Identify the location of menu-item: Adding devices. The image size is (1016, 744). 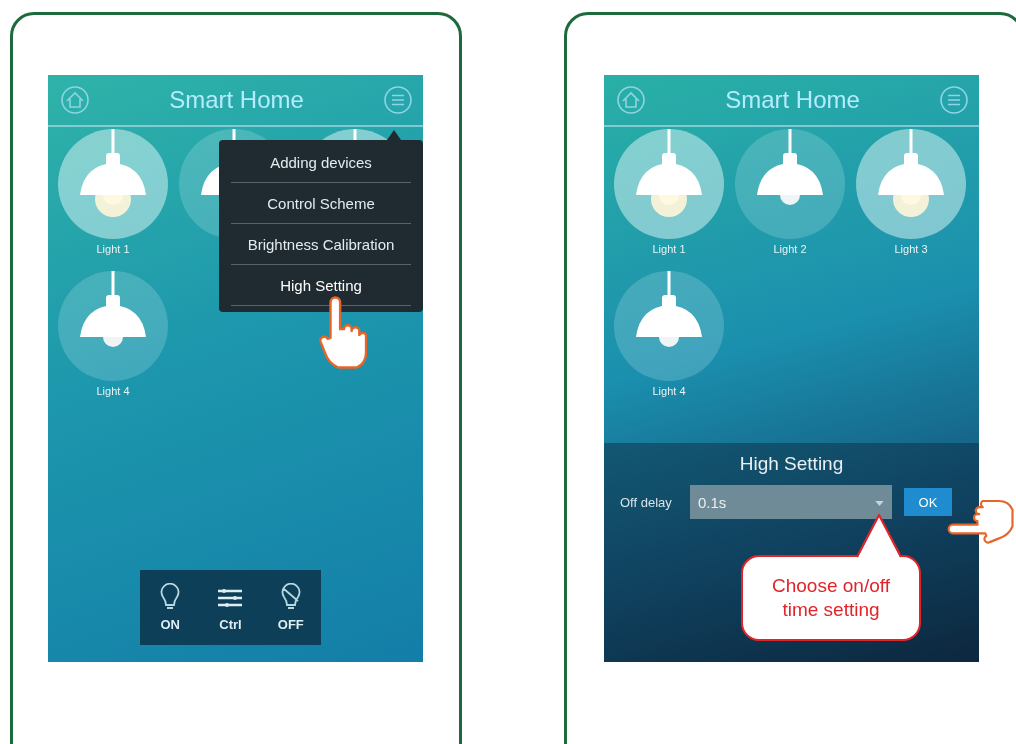
(321, 162).